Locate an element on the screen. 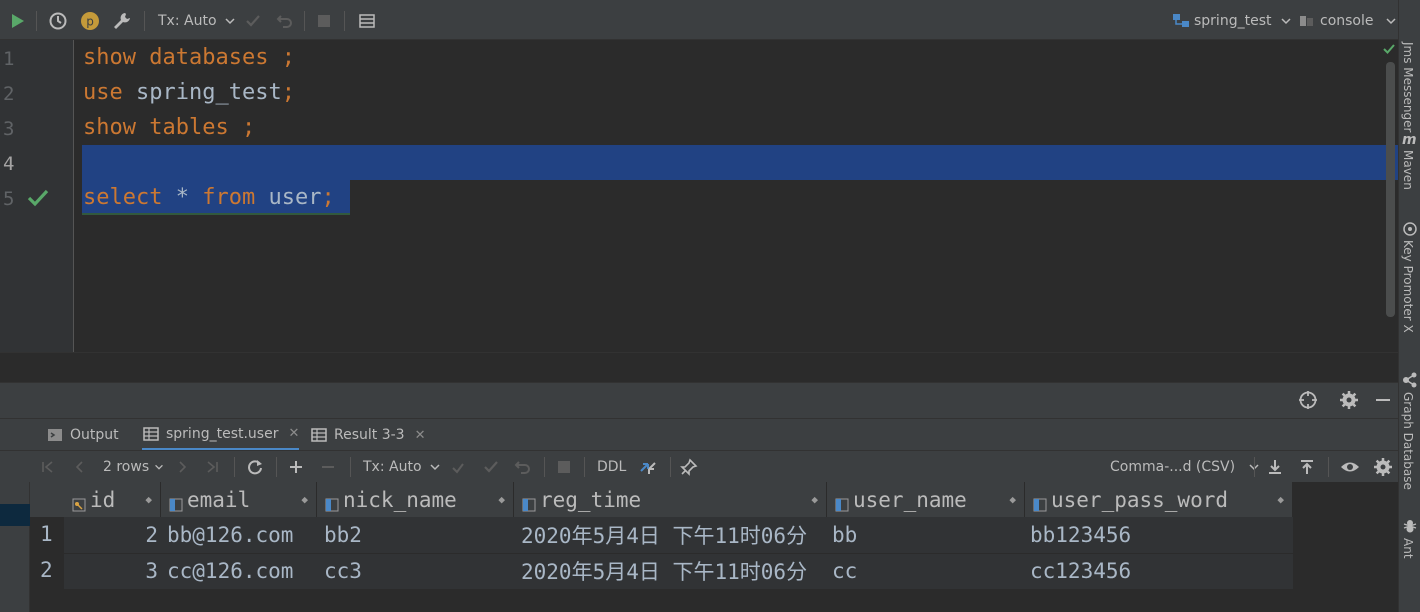  target-icon is located at coordinates (1308, 400).